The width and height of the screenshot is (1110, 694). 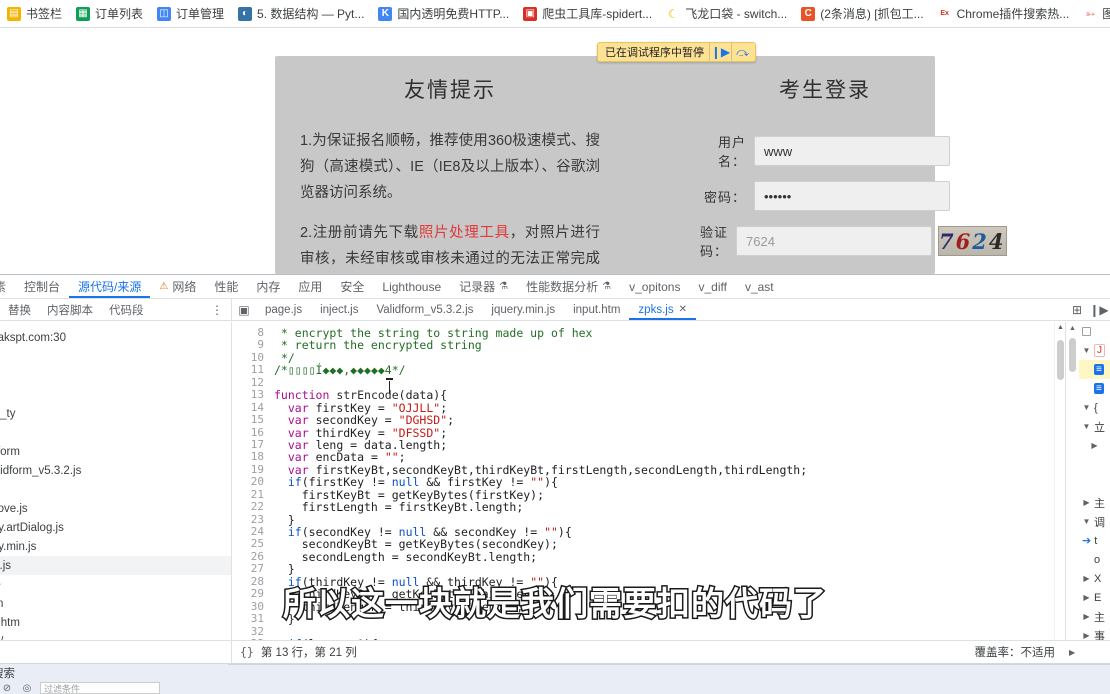 What do you see at coordinates (177, 286) in the screenshot?
I see `tab-网络: ⚠ 网络` at bounding box center [177, 286].